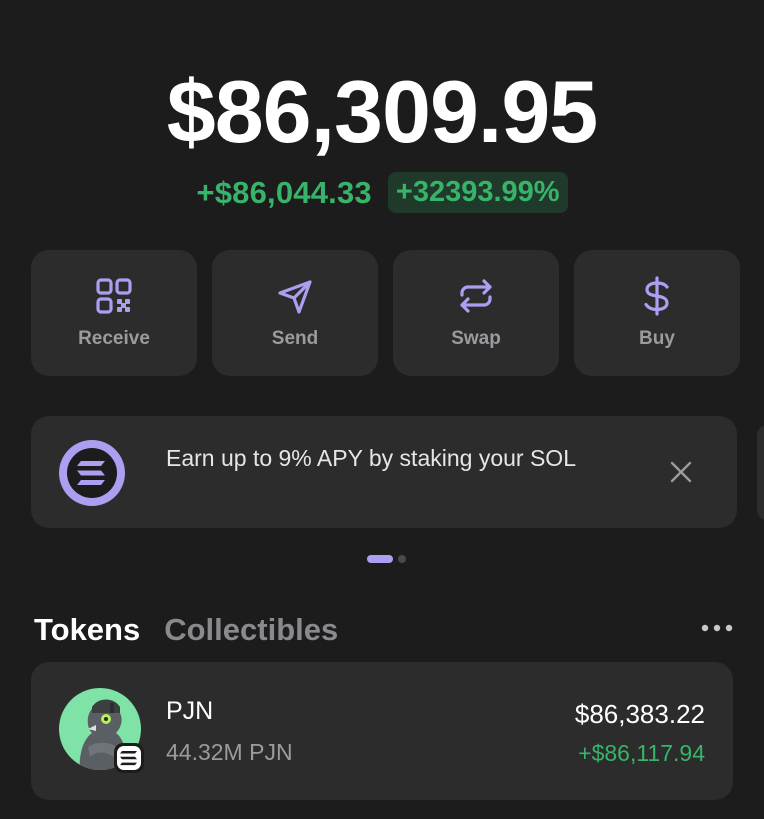  Describe the element at coordinates (102, 731) in the screenshot. I see `pjn-token-avatar` at that location.